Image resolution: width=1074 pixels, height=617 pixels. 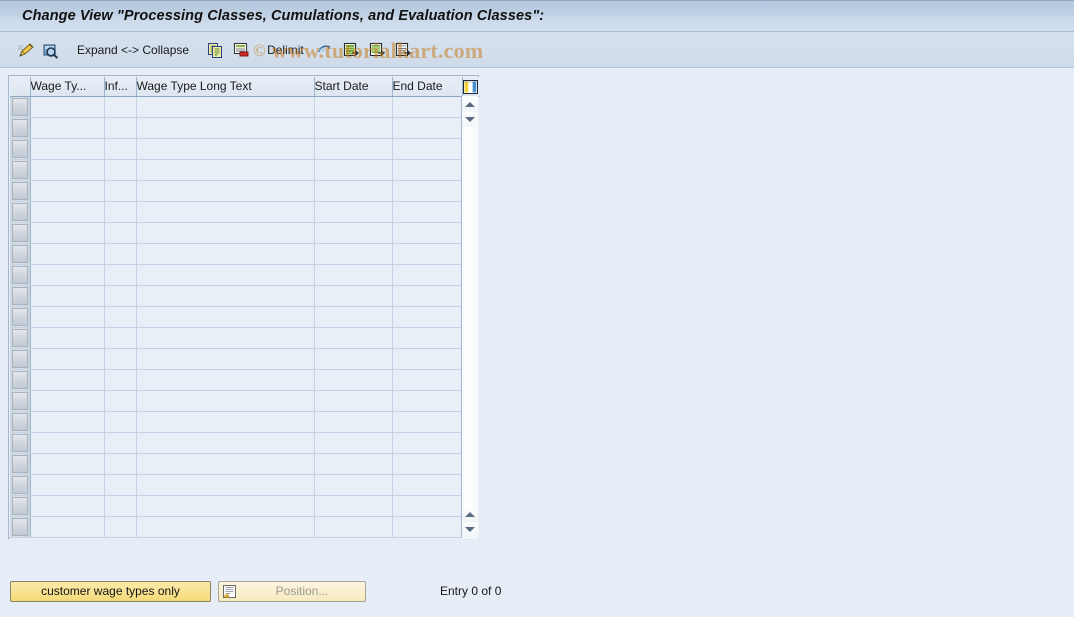 What do you see at coordinates (110, 591) in the screenshot?
I see `customer-wage-types-only-button: customer wage types only` at bounding box center [110, 591].